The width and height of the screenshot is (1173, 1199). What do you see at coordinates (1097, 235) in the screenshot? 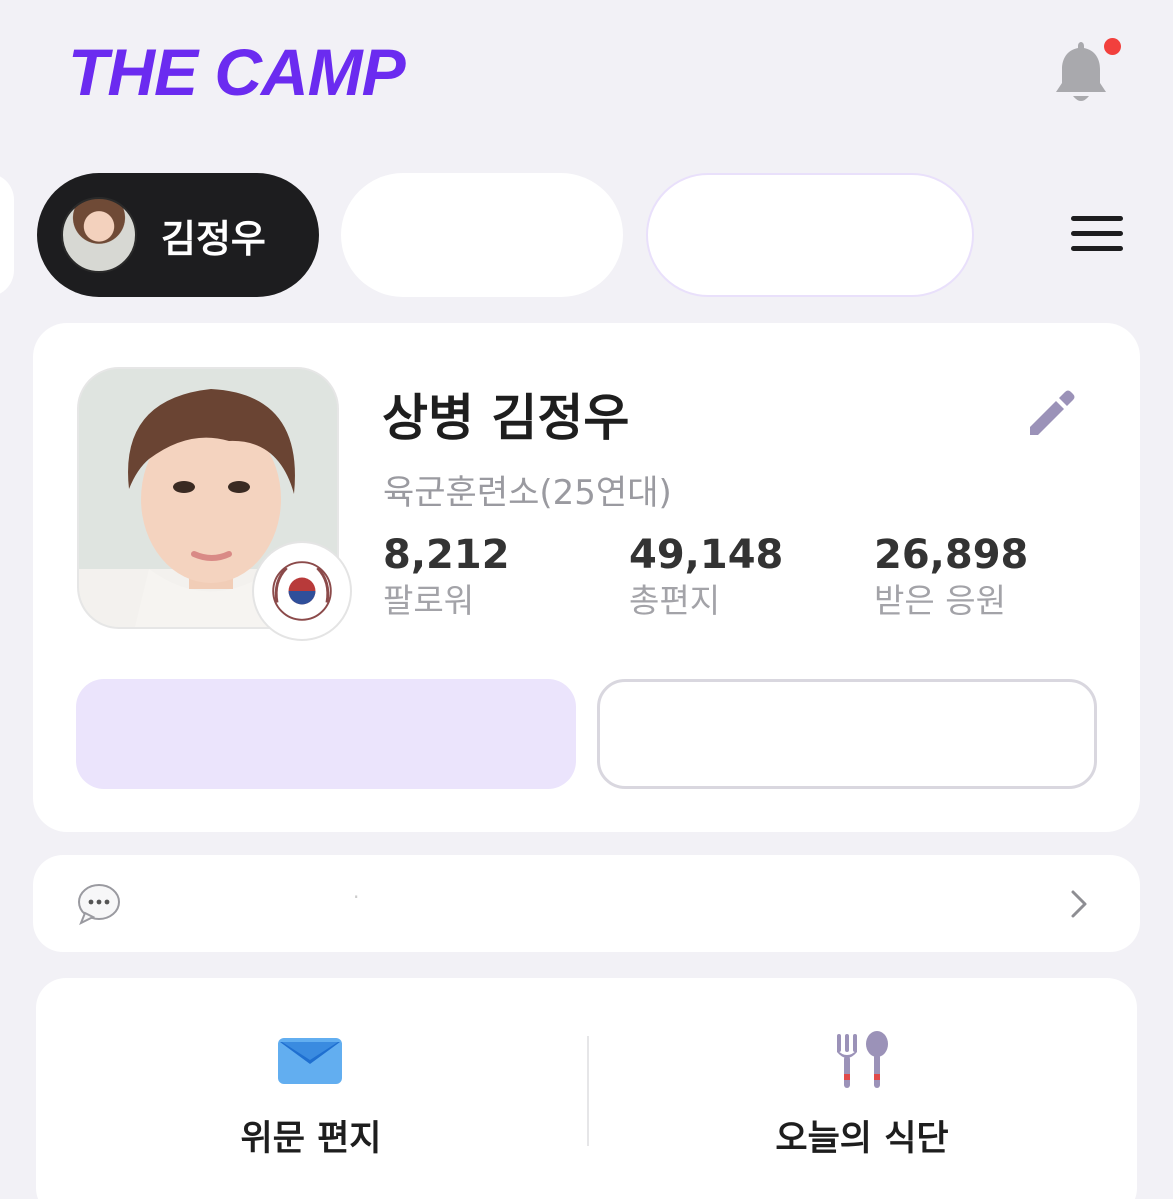
I see `hamburger-menu-icon` at bounding box center [1097, 235].